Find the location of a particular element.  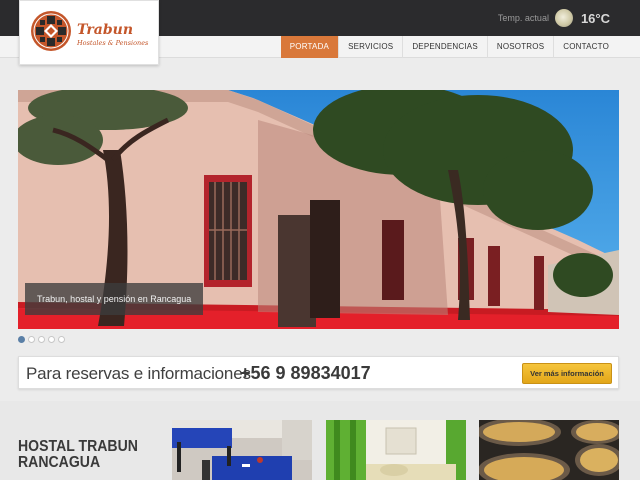

featured-title-line2: RANCAGUA is located at coordinates (59, 462).